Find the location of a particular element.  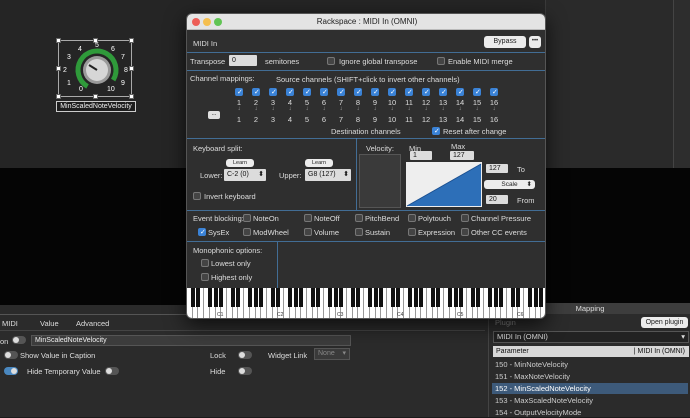

invert-keyboard-checkbox is located at coordinates (197, 196).